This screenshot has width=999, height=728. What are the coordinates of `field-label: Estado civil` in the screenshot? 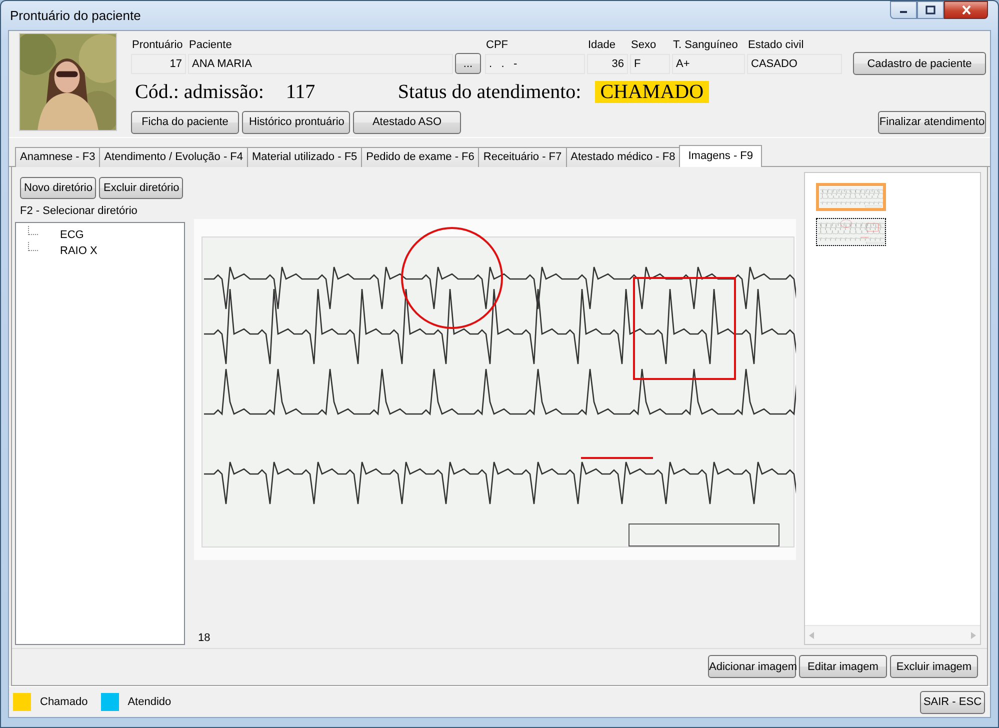 It's located at (776, 46).